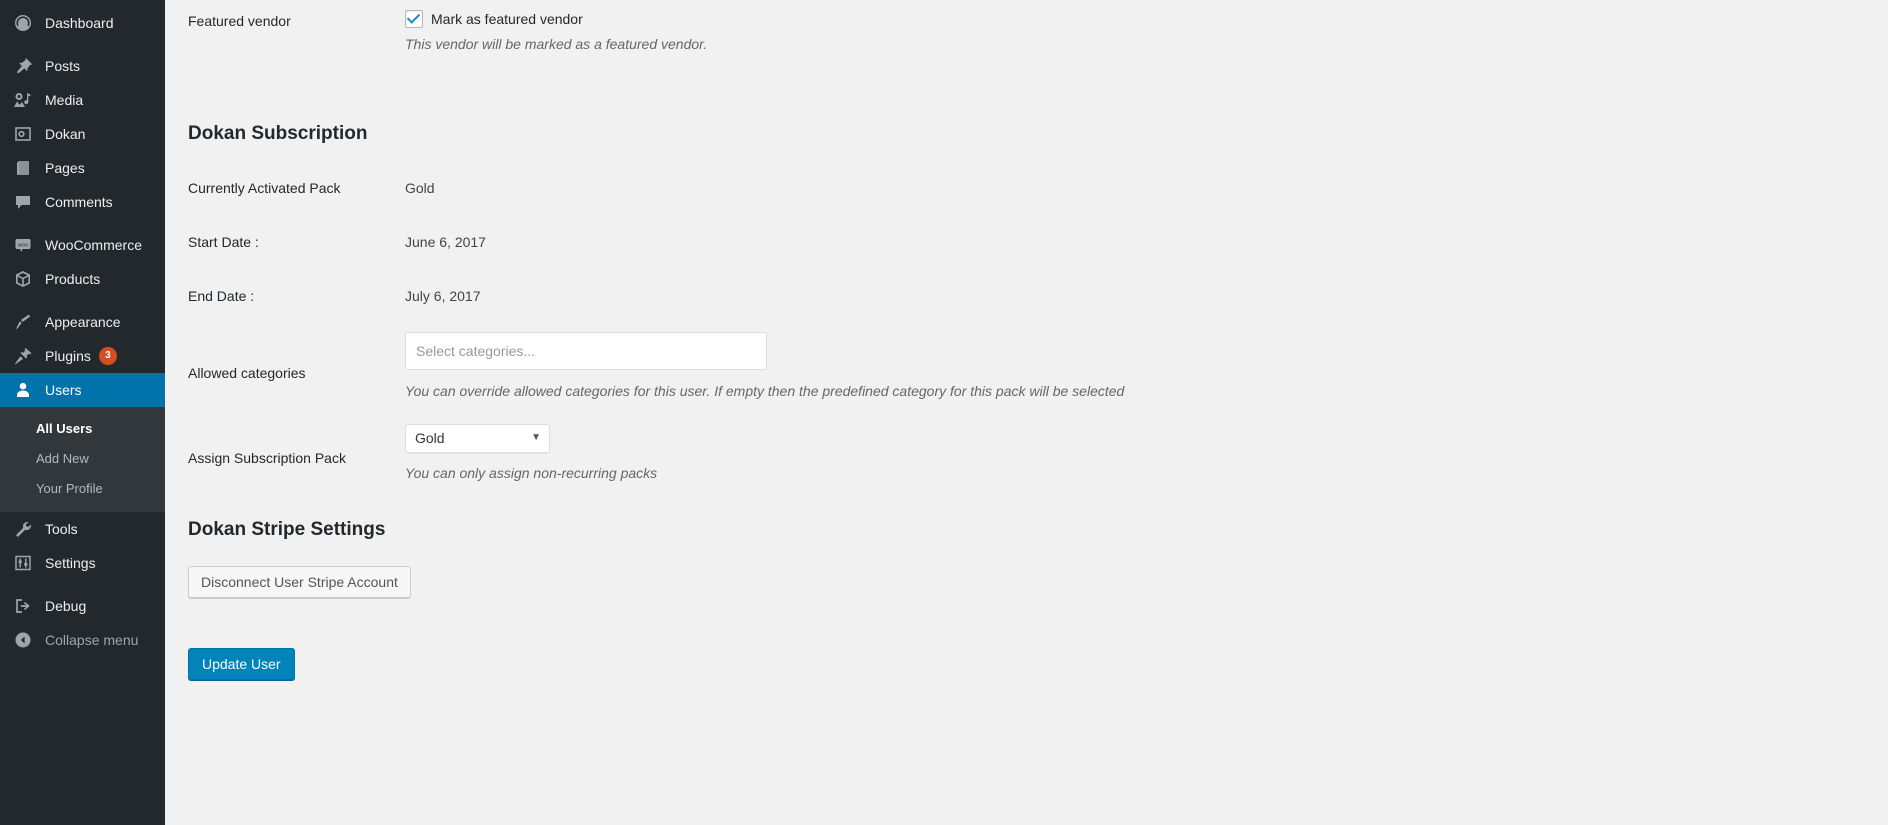 The image size is (1888, 825). Describe the element at coordinates (23, 606) in the screenshot. I see `exit-icon` at that location.